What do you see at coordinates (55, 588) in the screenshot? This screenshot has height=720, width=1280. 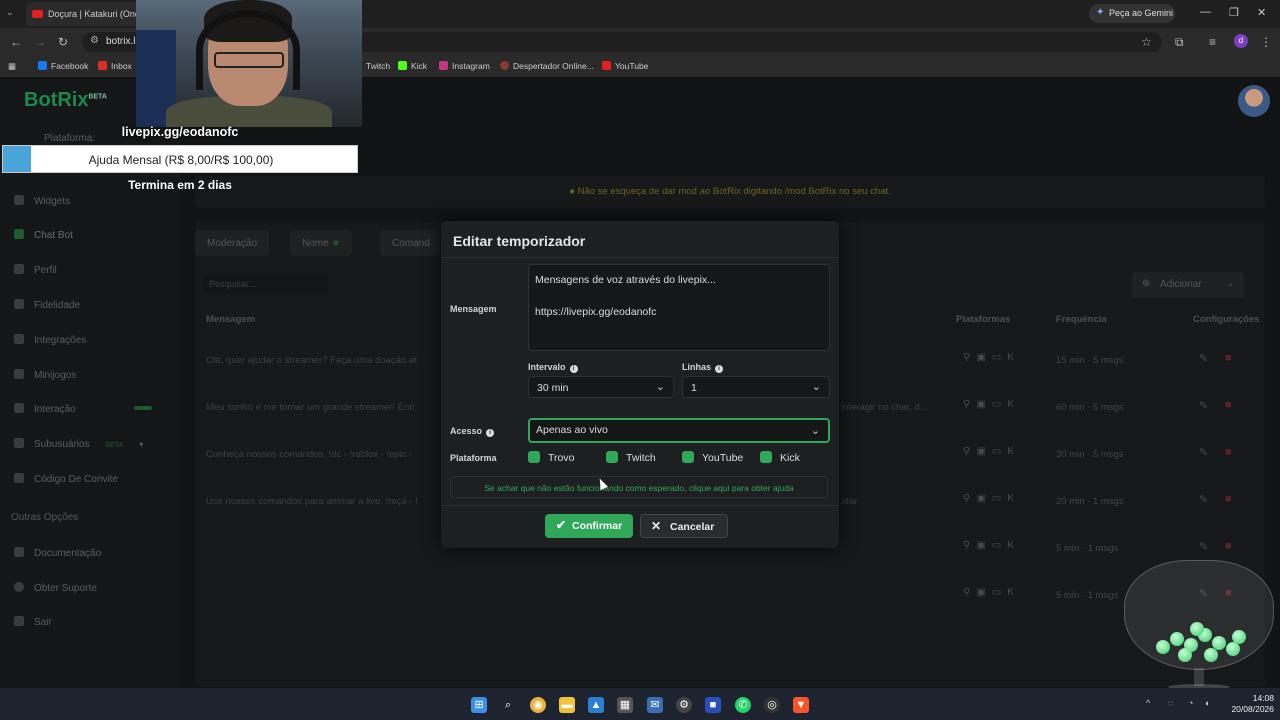 I see `sidebar-item-support: Obter Suporte` at bounding box center [55, 588].